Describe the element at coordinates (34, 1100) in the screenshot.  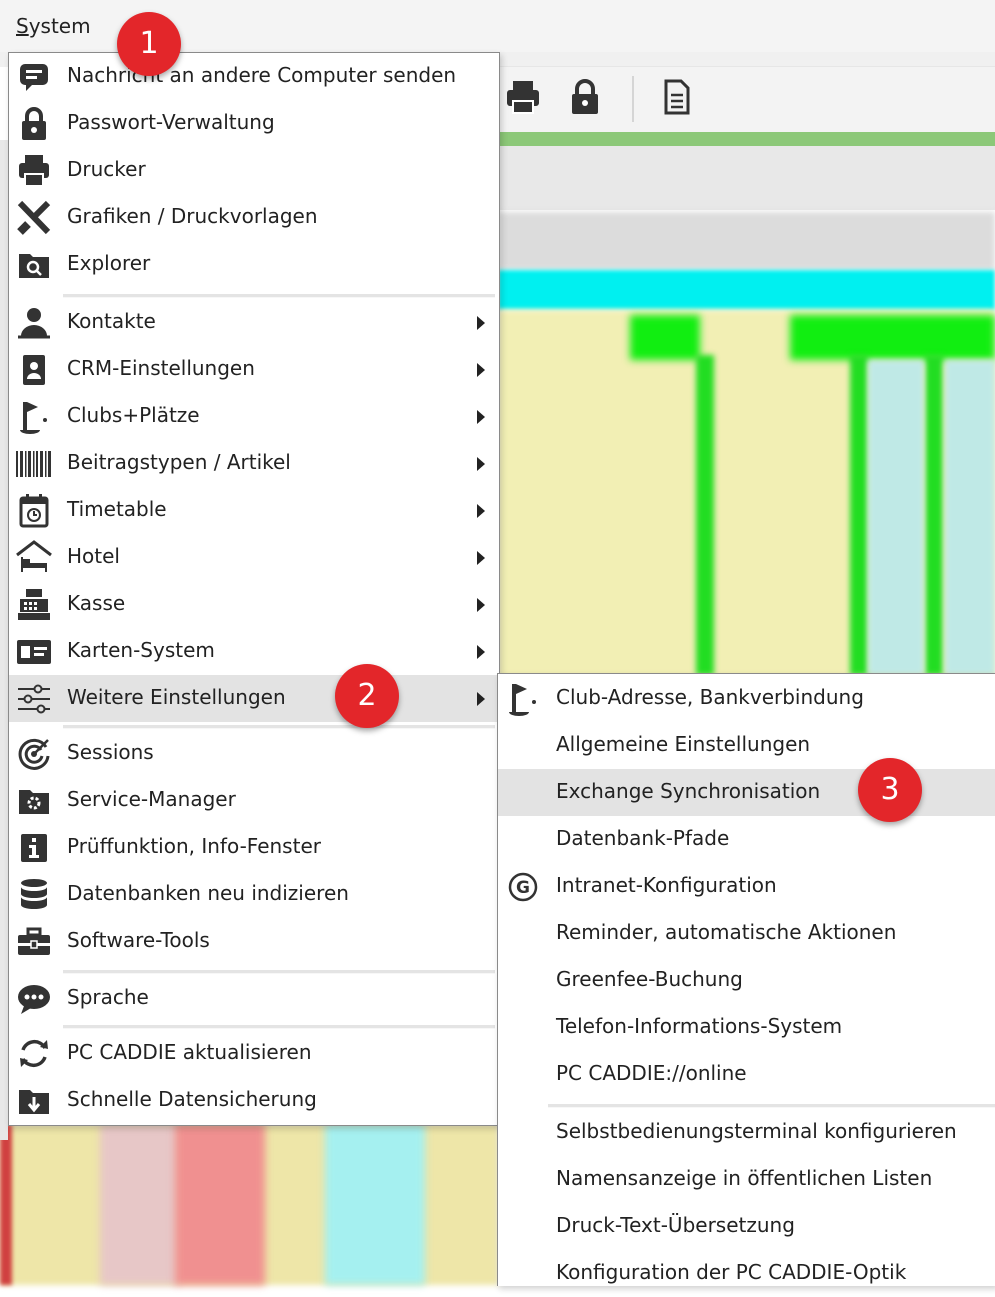
I see `download-folder-icon` at that location.